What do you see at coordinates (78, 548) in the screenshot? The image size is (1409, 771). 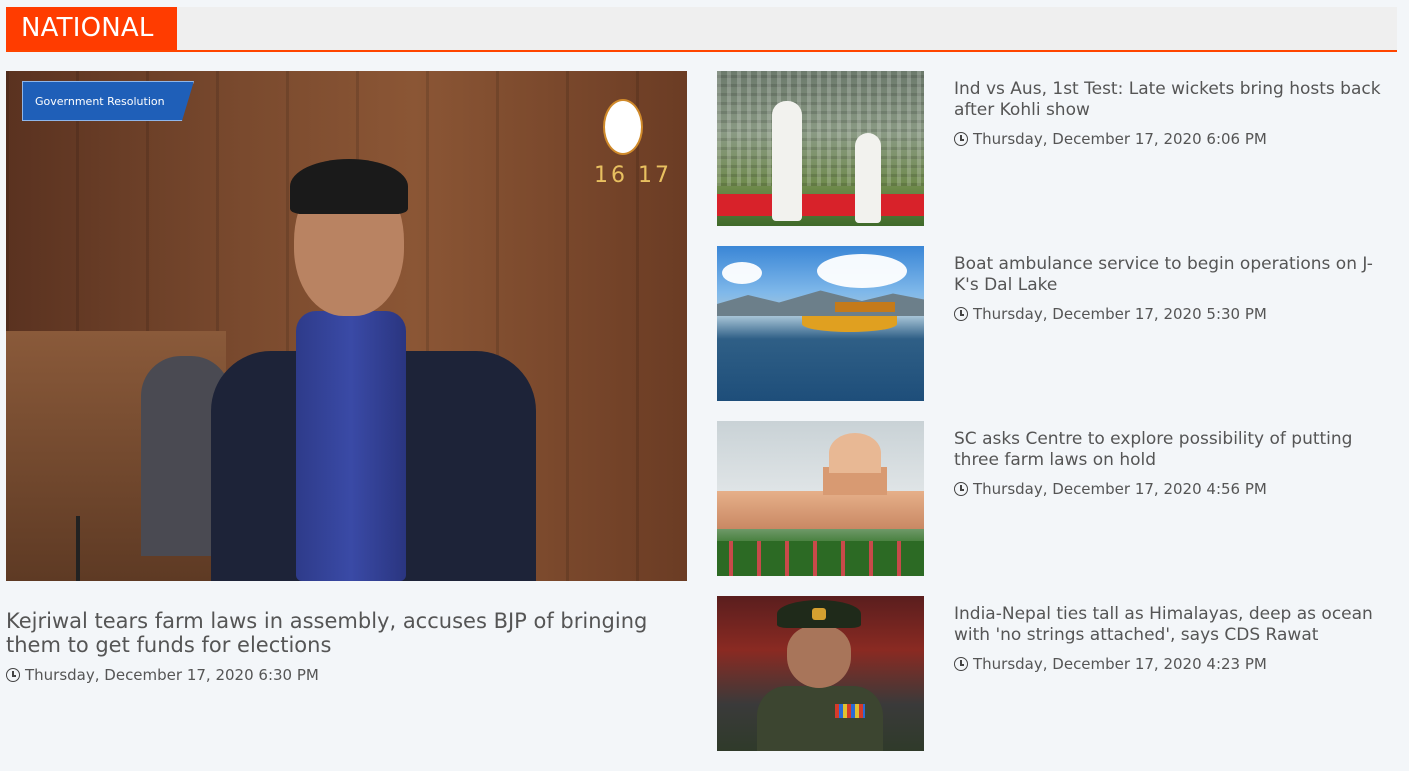 I see `microphone` at bounding box center [78, 548].